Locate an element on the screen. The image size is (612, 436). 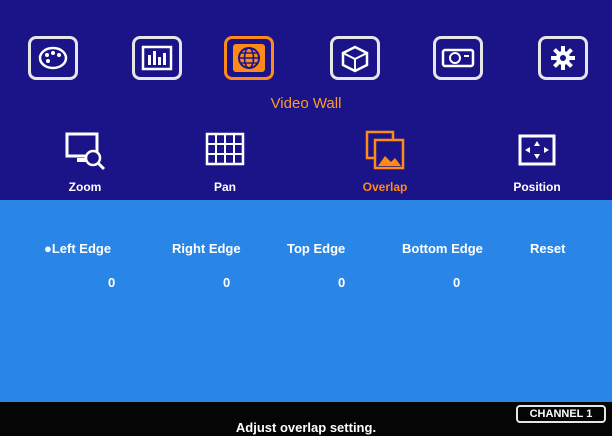
tab-output is located at coordinates (458, 58).